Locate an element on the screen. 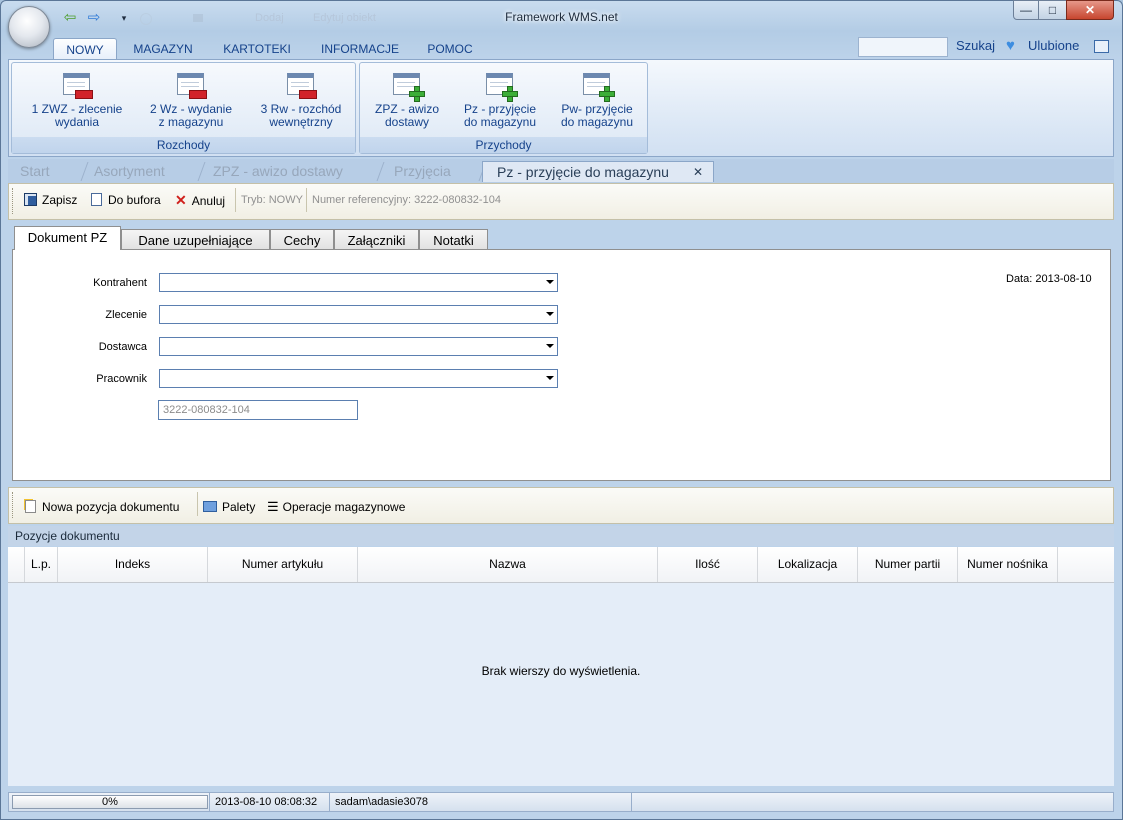  order-label: Zlecenie is located at coordinates (126, 315).